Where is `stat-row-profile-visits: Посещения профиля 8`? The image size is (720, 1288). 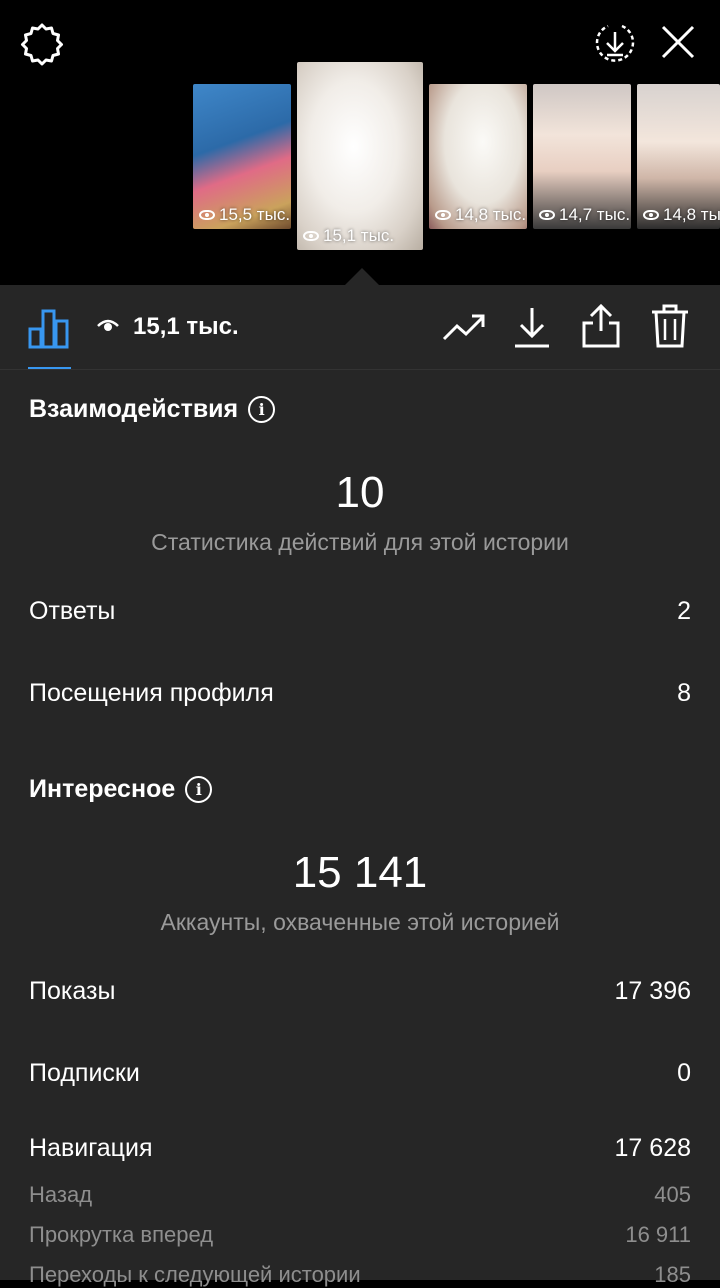 stat-row-profile-visits: Посещения профиля 8 is located at coordinates (360, 693).